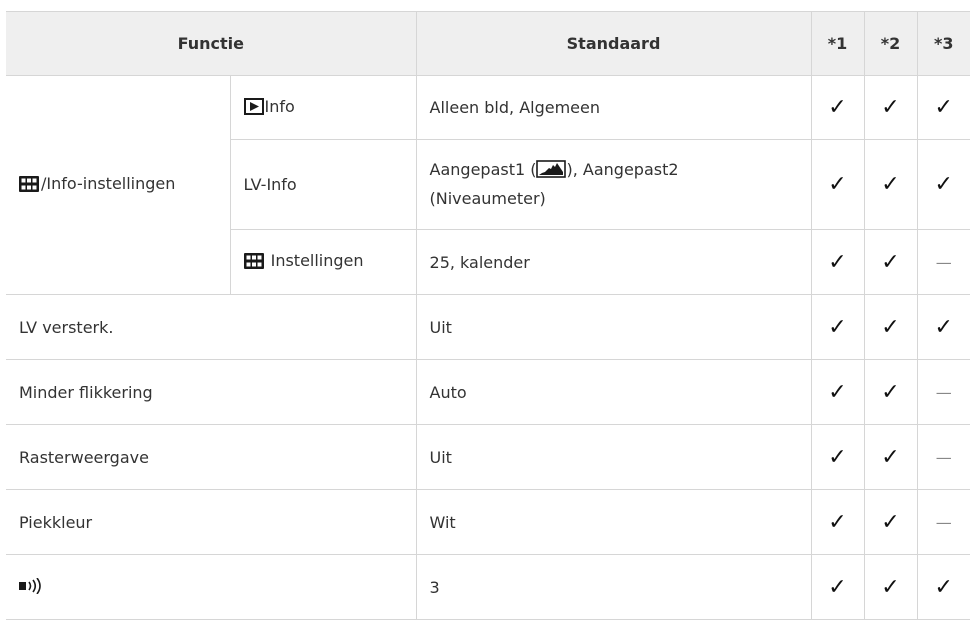  I want to click on flicker-mark-1: ✓, so click(837, 392).